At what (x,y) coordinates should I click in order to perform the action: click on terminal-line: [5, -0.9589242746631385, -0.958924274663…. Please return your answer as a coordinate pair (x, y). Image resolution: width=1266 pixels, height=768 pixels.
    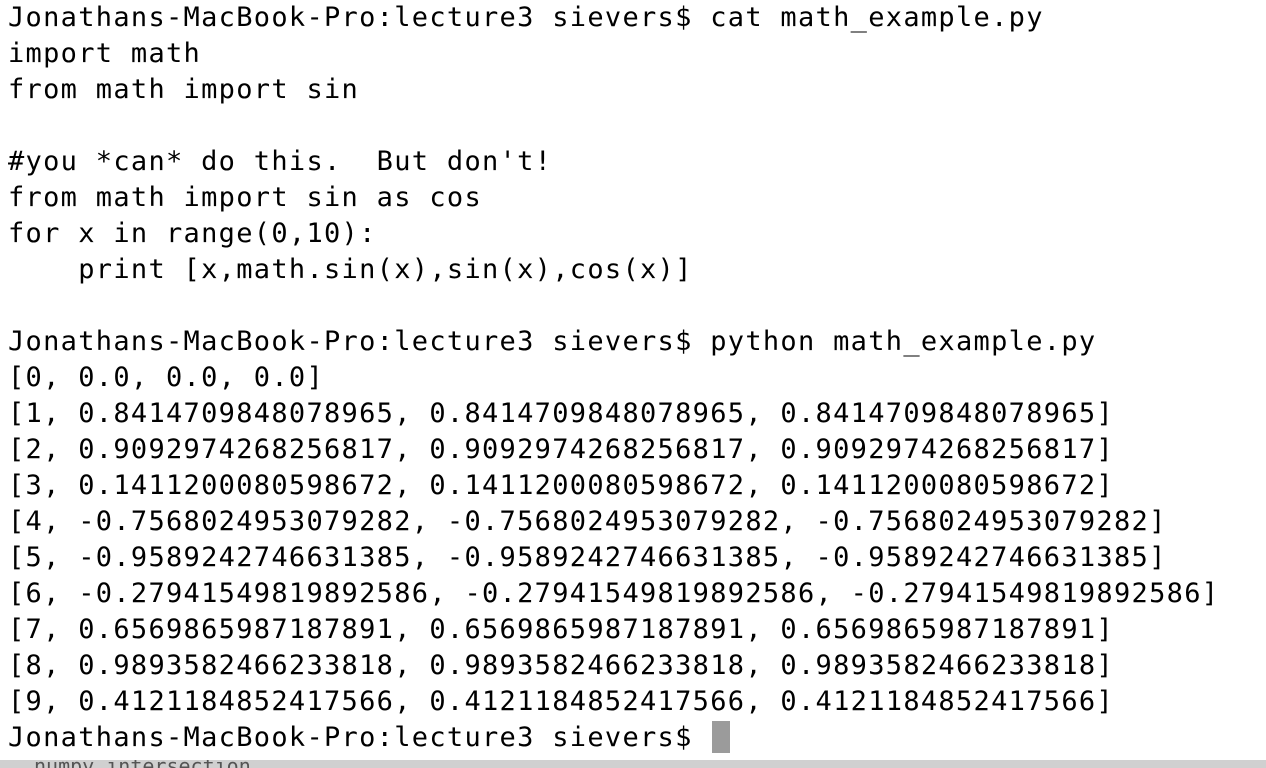
    Looking at the image, I should click on (587, 557).